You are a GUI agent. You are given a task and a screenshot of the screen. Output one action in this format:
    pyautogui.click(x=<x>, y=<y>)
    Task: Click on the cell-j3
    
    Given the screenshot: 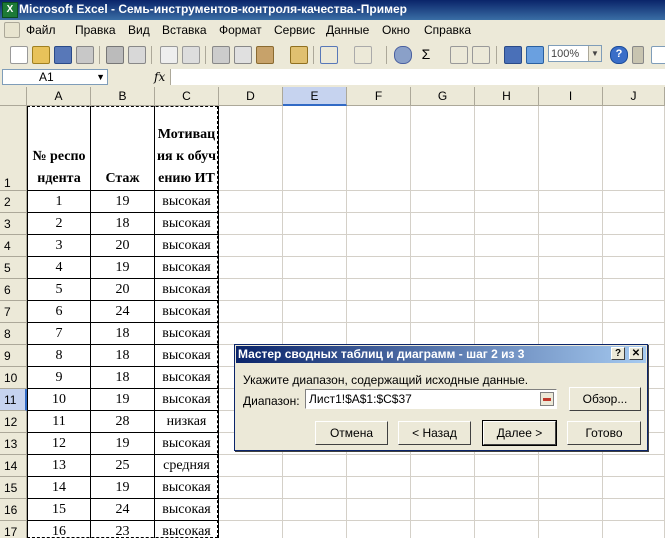 What is the action you would take?
    pyautogui.click(x=634, y=224)
    